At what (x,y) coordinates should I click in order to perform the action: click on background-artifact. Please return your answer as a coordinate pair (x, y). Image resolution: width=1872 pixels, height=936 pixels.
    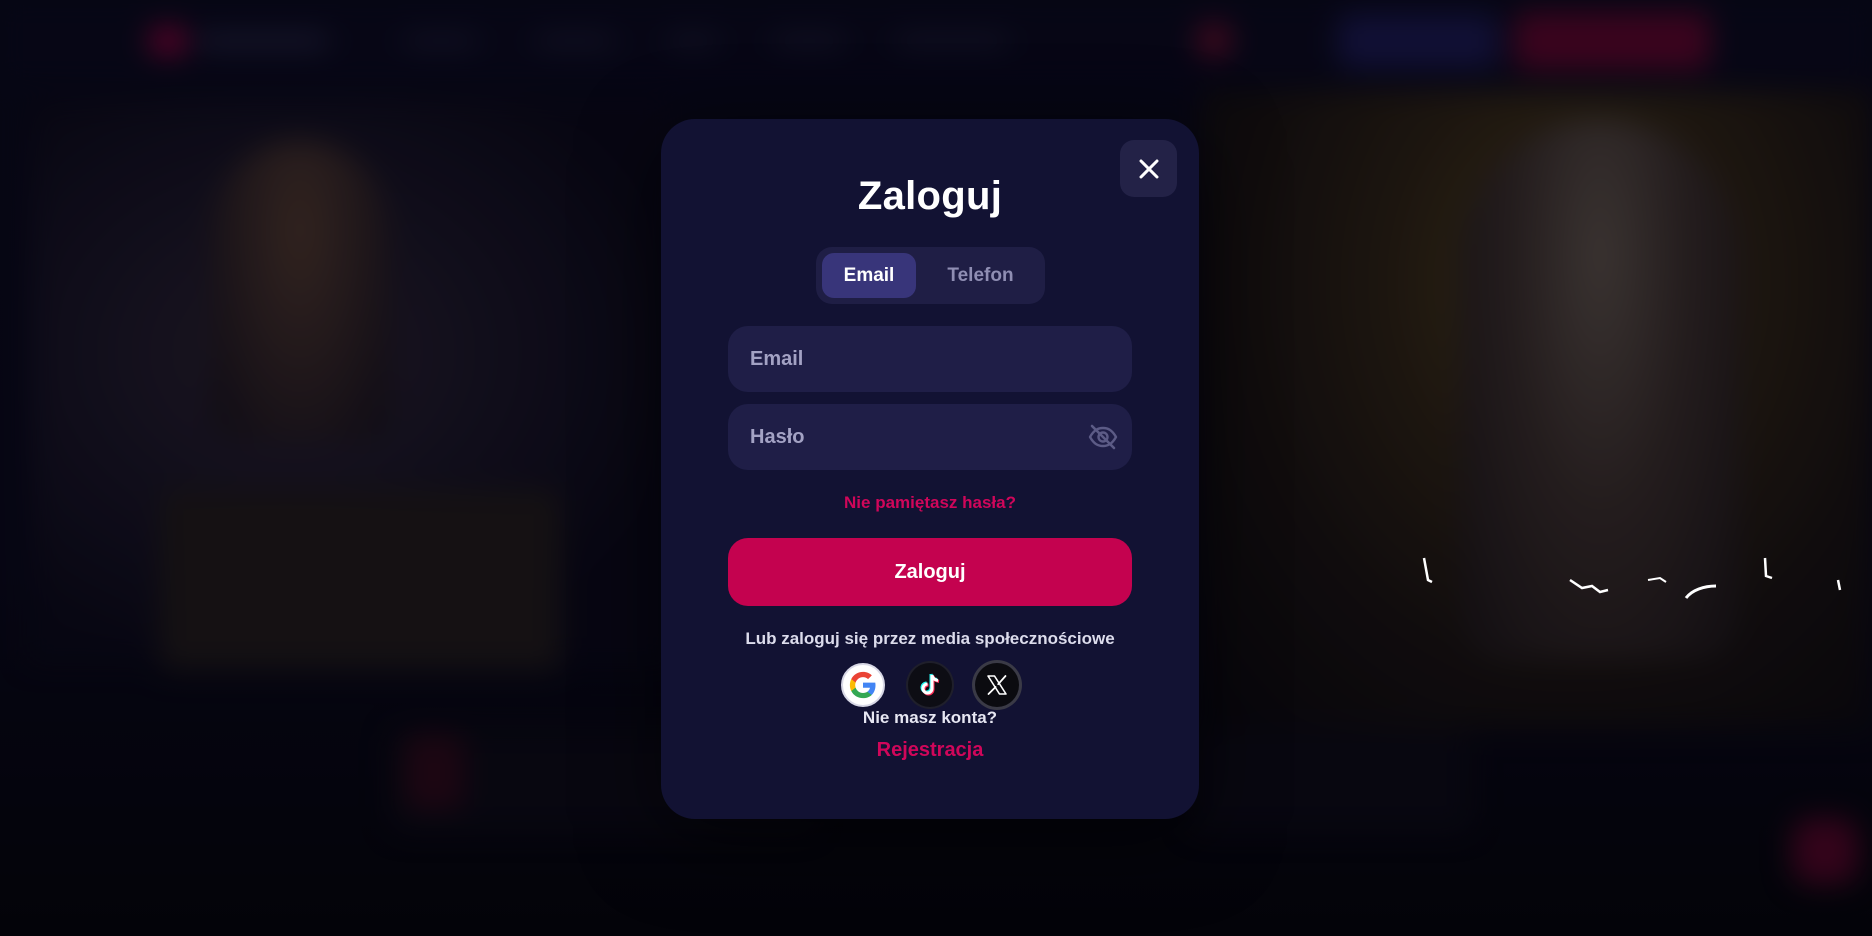
    Looking at the image, I should click on (1632, 578).